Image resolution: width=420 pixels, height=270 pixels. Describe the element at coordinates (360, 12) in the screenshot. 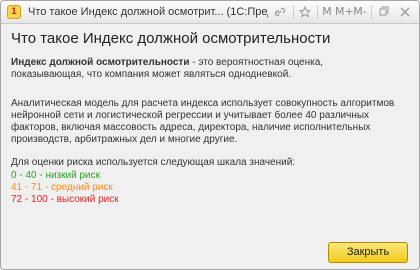

I see `memory-minus-button: M-` at that location.